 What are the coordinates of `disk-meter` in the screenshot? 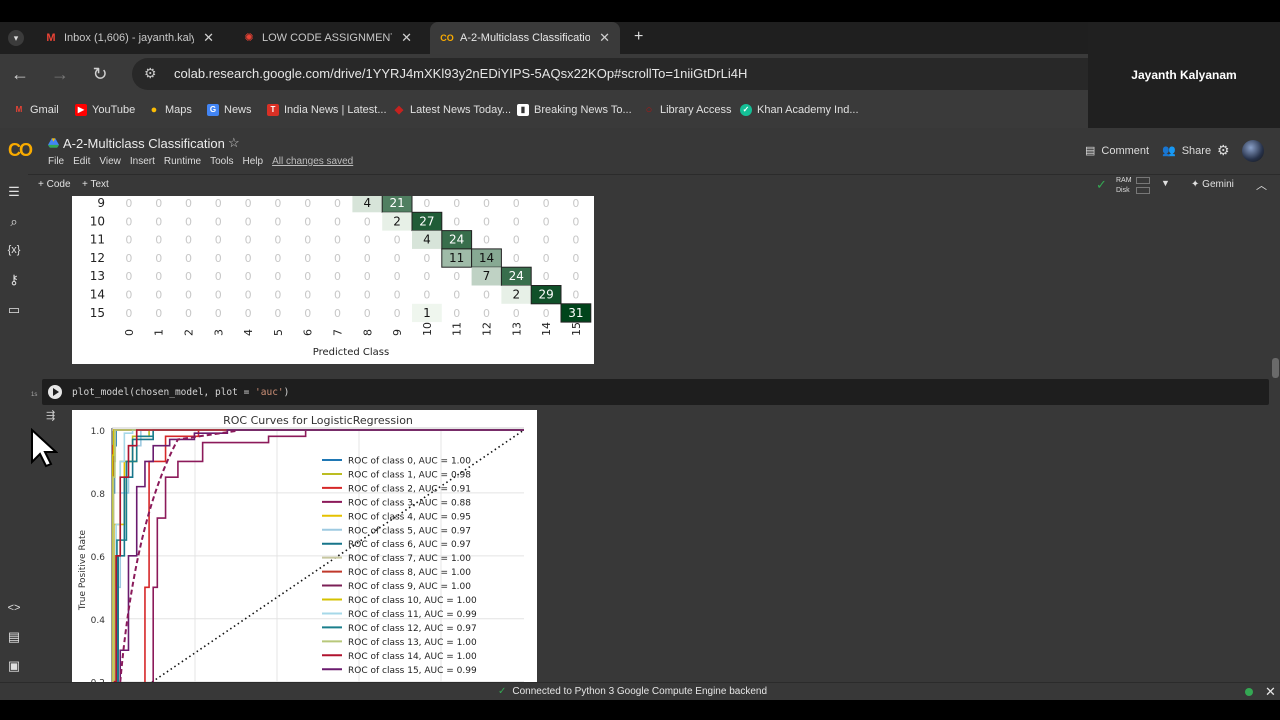 It's located at (1143, 190).